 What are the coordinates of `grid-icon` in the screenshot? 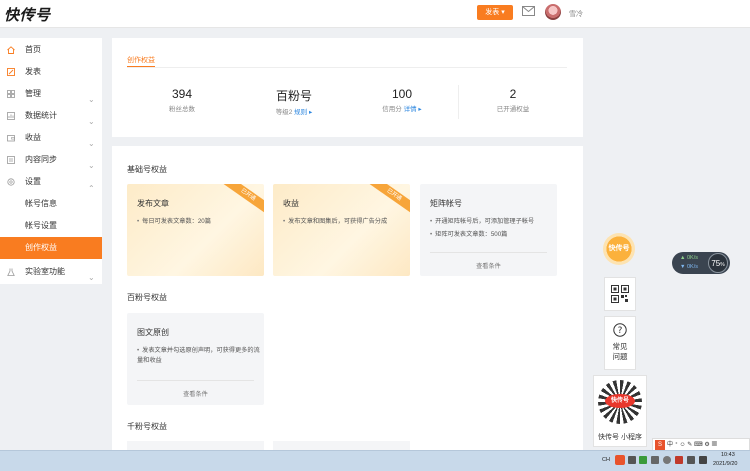 It's located at (11, 94).